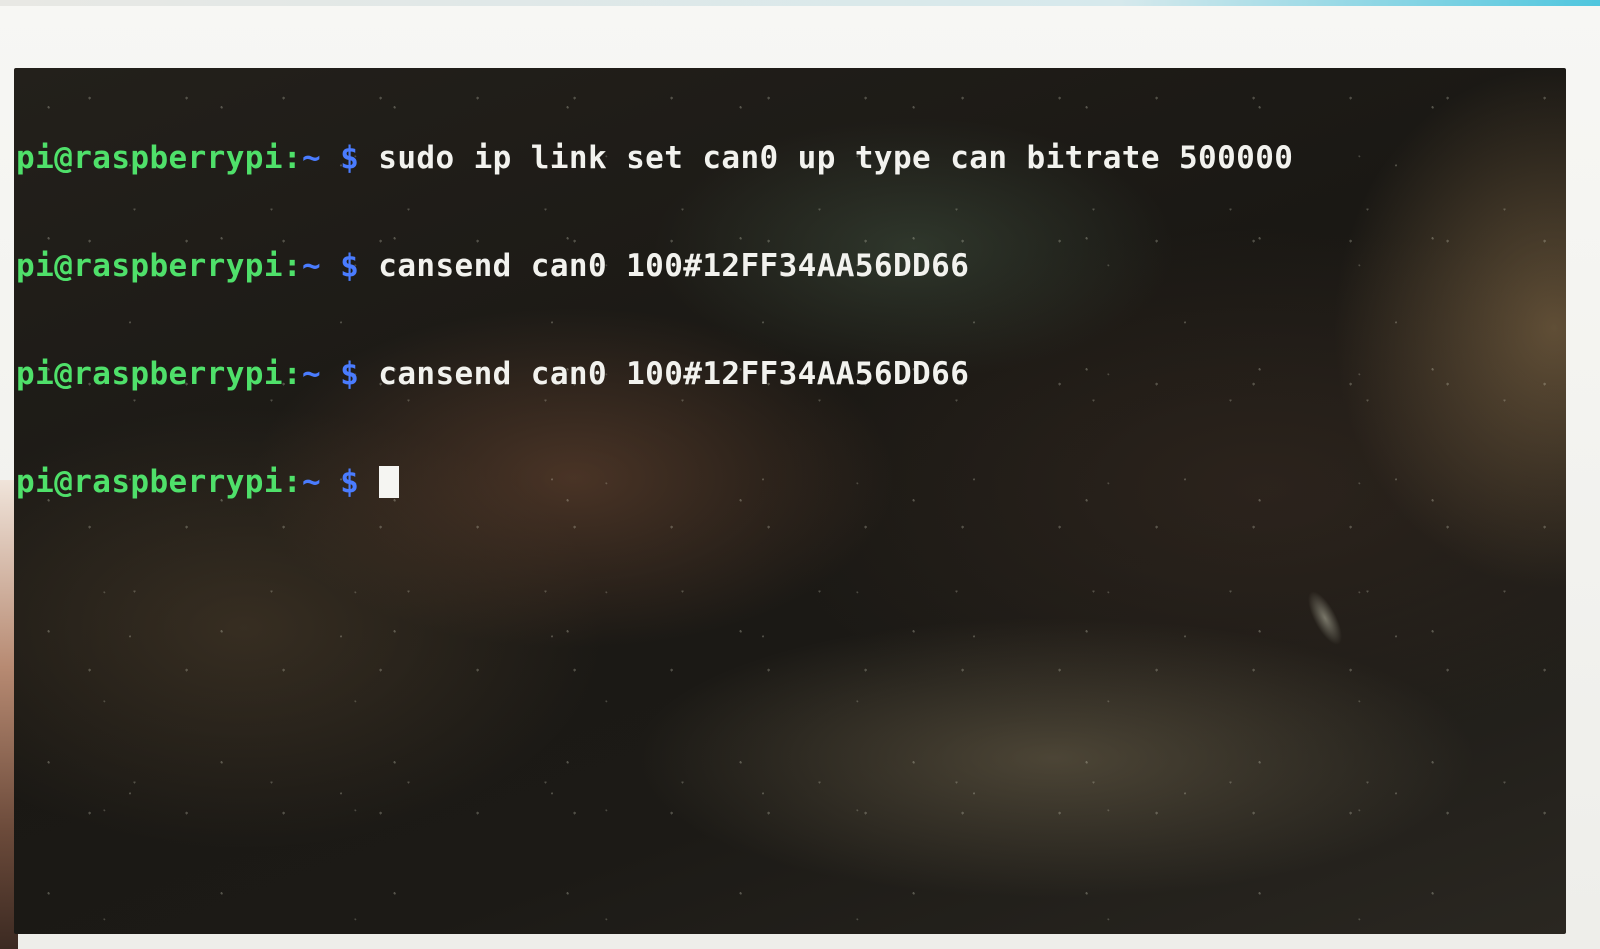  I want to click on block-cursor-icon, so click(389, 482).